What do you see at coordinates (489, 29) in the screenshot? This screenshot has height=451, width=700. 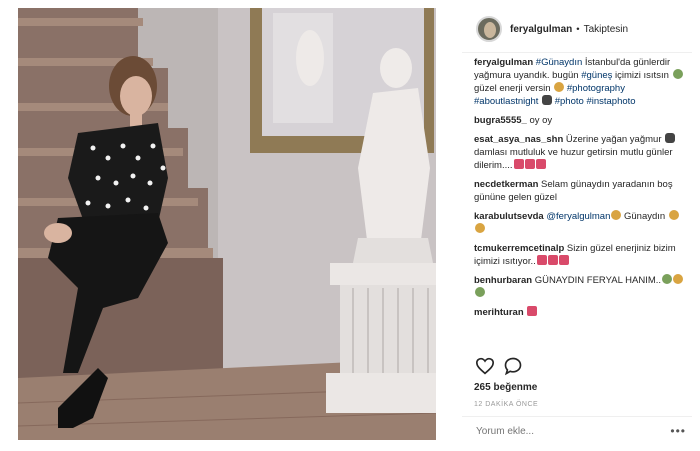 I see `avatar` at bounding box center [489, 29].